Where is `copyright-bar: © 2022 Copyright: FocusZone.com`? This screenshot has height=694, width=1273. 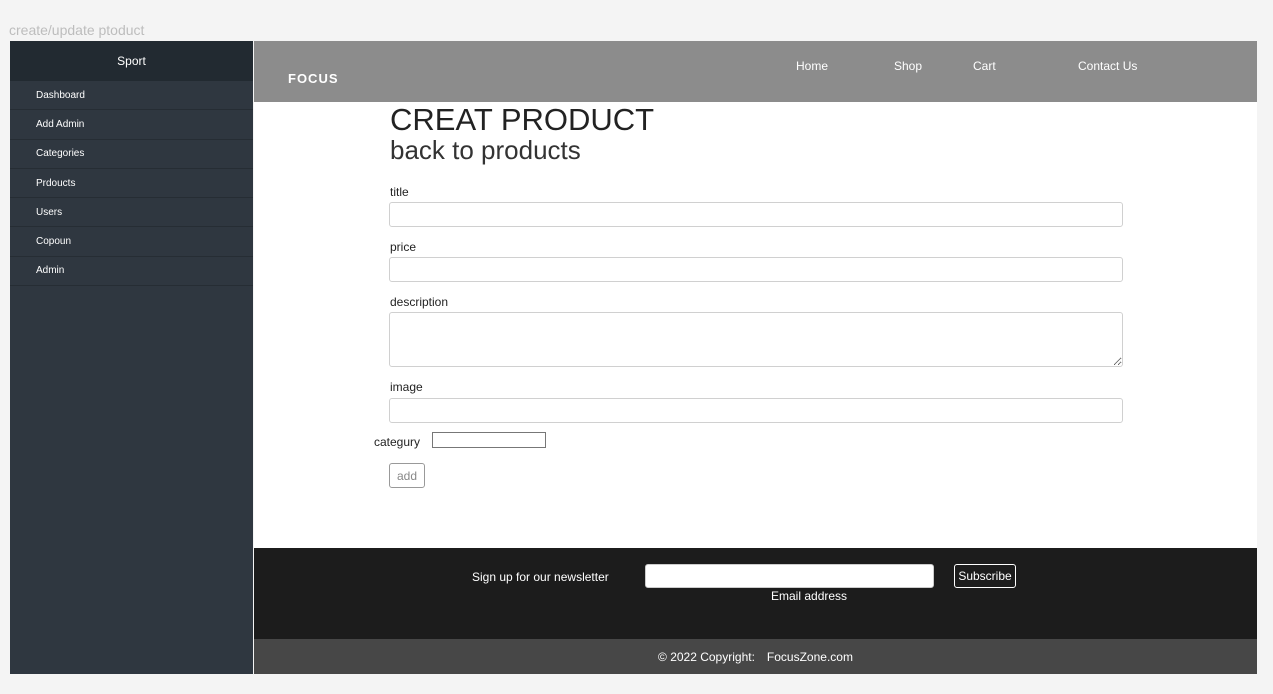
copyright-bar: © 2022 Copyright: FocusZone.com is located at coordinates (755, 656).